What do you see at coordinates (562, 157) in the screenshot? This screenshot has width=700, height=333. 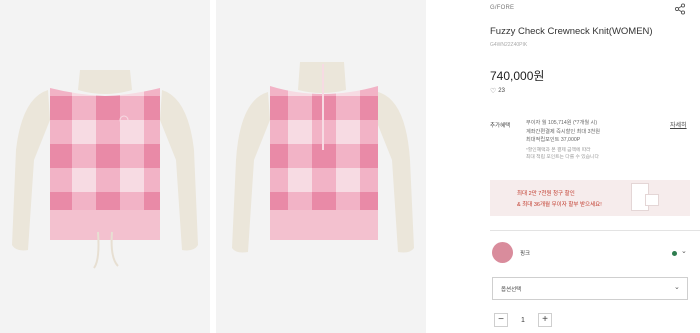 I see `benefit-note-line2: 최대 적립 포인트는 다를 수 있습니다` at bounding box center [562, 157].